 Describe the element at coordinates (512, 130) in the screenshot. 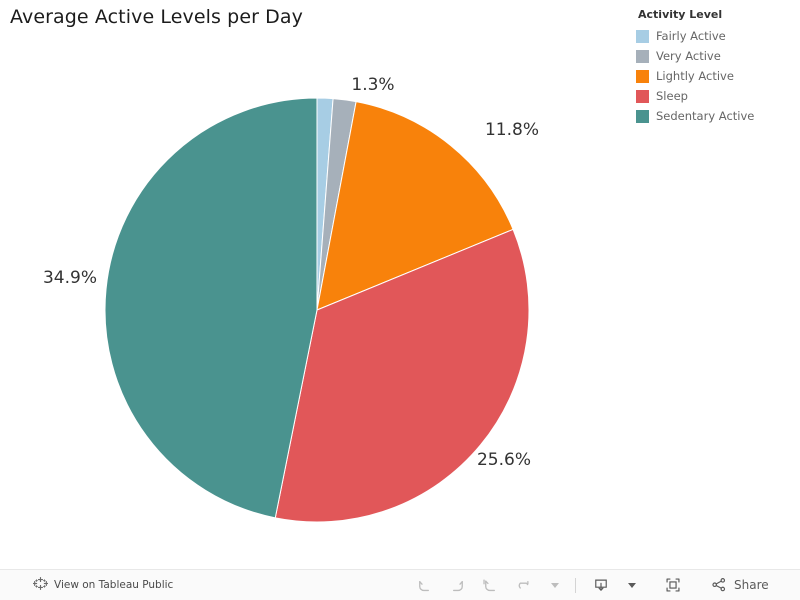

I see `slice-label-lightly-active: 11.8%` at that location.